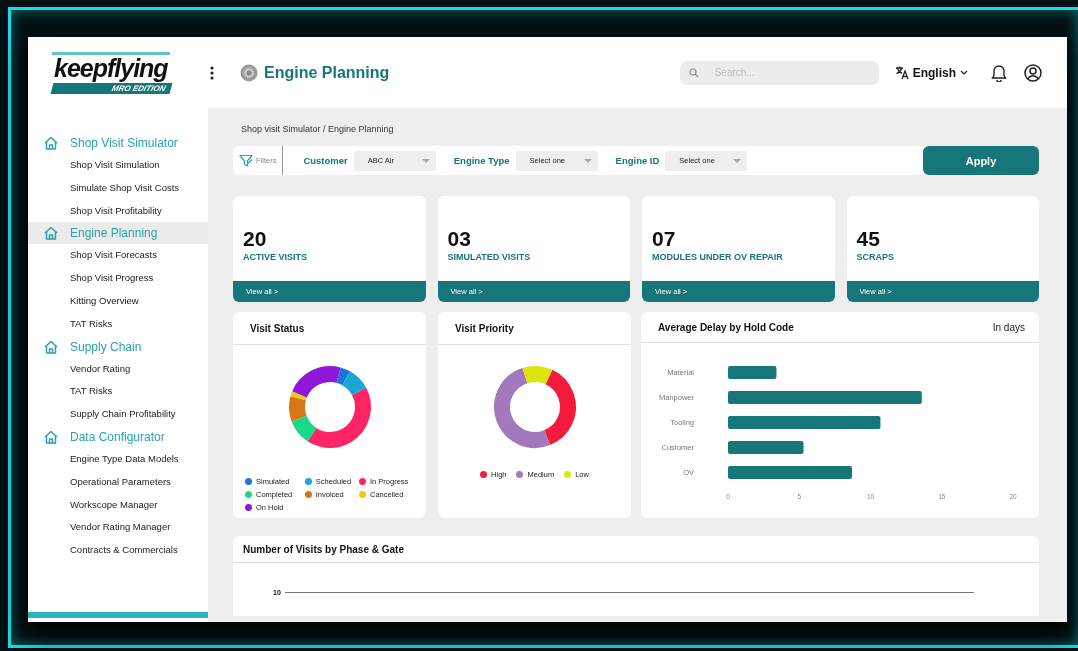 This screenshot has width=1078, height=651. What do you see at coordinates (1008, 327) in the screenshot?
I see `unit-label: In days` at bounding box center [1008, 327].